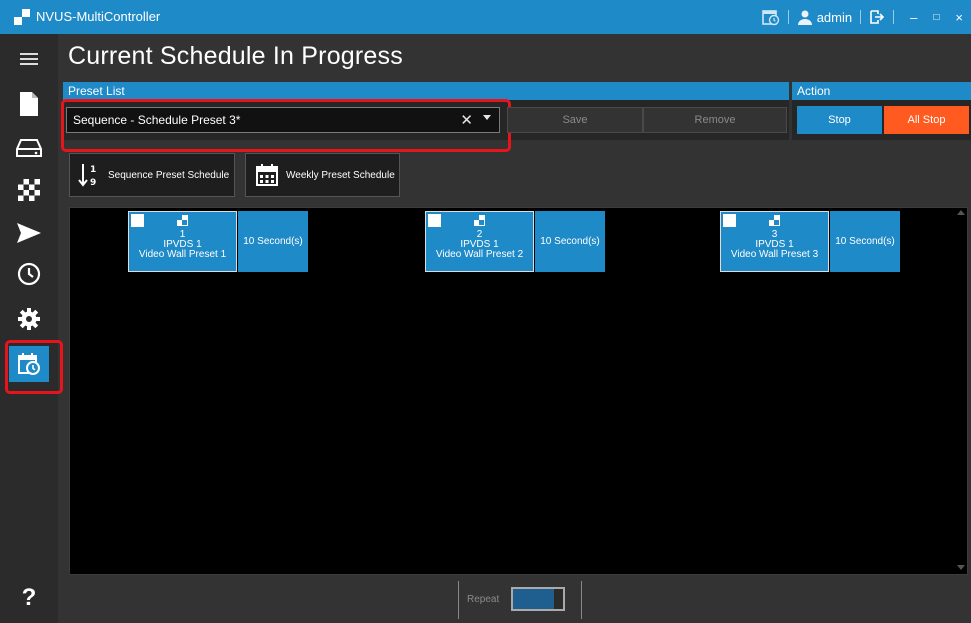 Image resolution: width=971 pixels, height=623 pixels. I want to click on checker-icon, so click(29, 190).